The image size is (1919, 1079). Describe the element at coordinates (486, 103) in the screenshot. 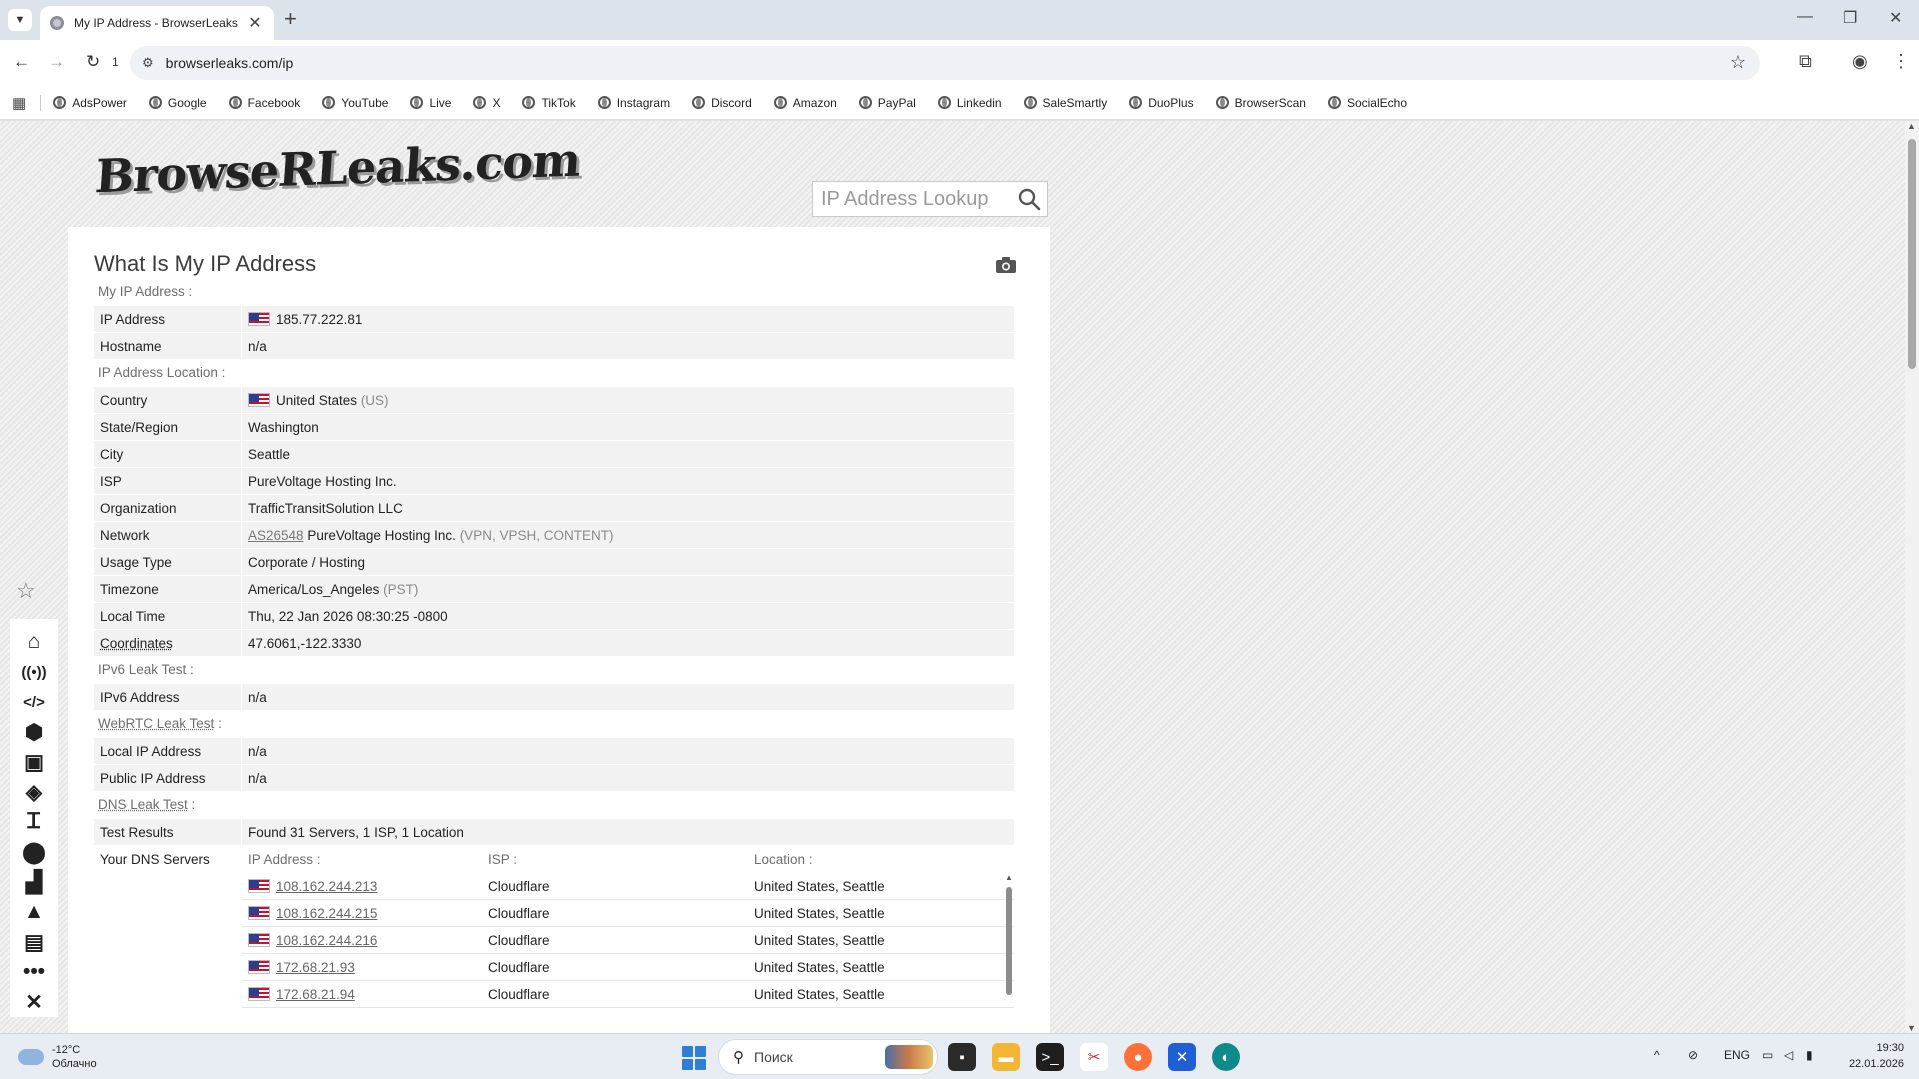

I see `bookmark-x: X` at that location.